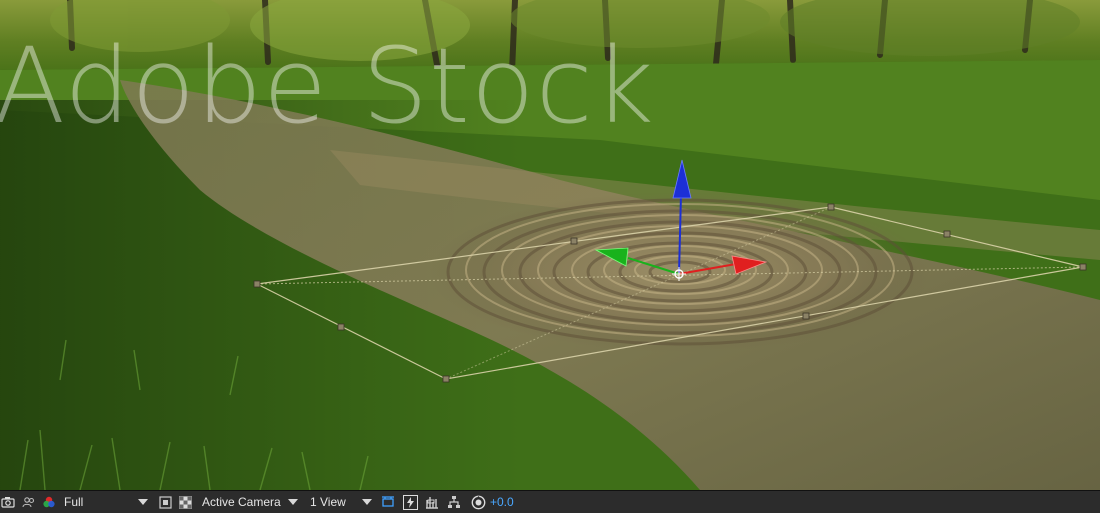 The width and height of the screenshot is (1100, 513). I want to click on flowchart-icon, so click(454, 502).